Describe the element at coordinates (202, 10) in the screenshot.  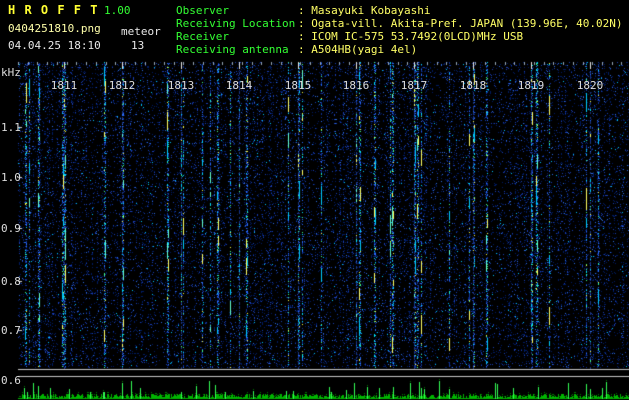
I see `info-label-observer: Observer` at that location.